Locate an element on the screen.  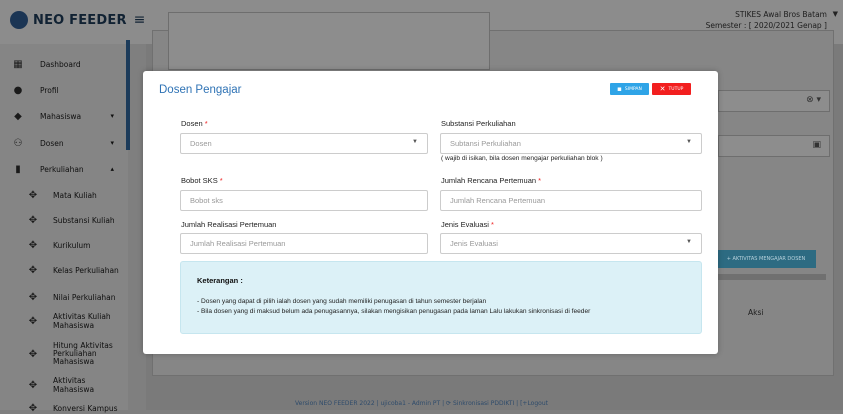
rencana-pertemuan-label-text: Jumlah Rencana Pertemuan is located at coordinates (489, 180).